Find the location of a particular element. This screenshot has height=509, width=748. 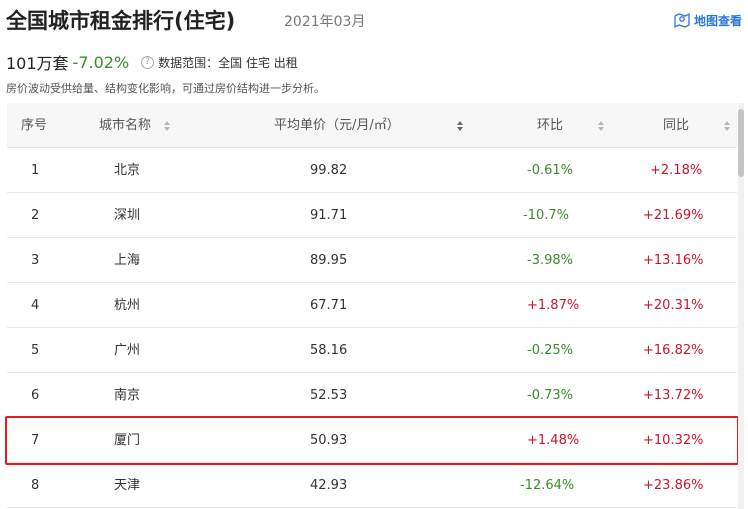

report-month: 2021年03月 is located at coordinates (325, 22).